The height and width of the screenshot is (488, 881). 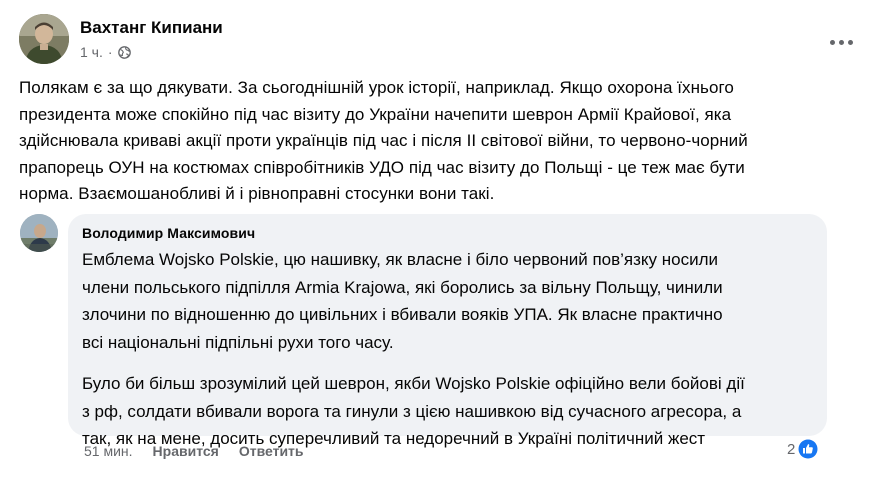 What do you see at coordinates (271, 451) in the screenshot?
I see `reply-button: Ответить` at bounding box center [271, 451].